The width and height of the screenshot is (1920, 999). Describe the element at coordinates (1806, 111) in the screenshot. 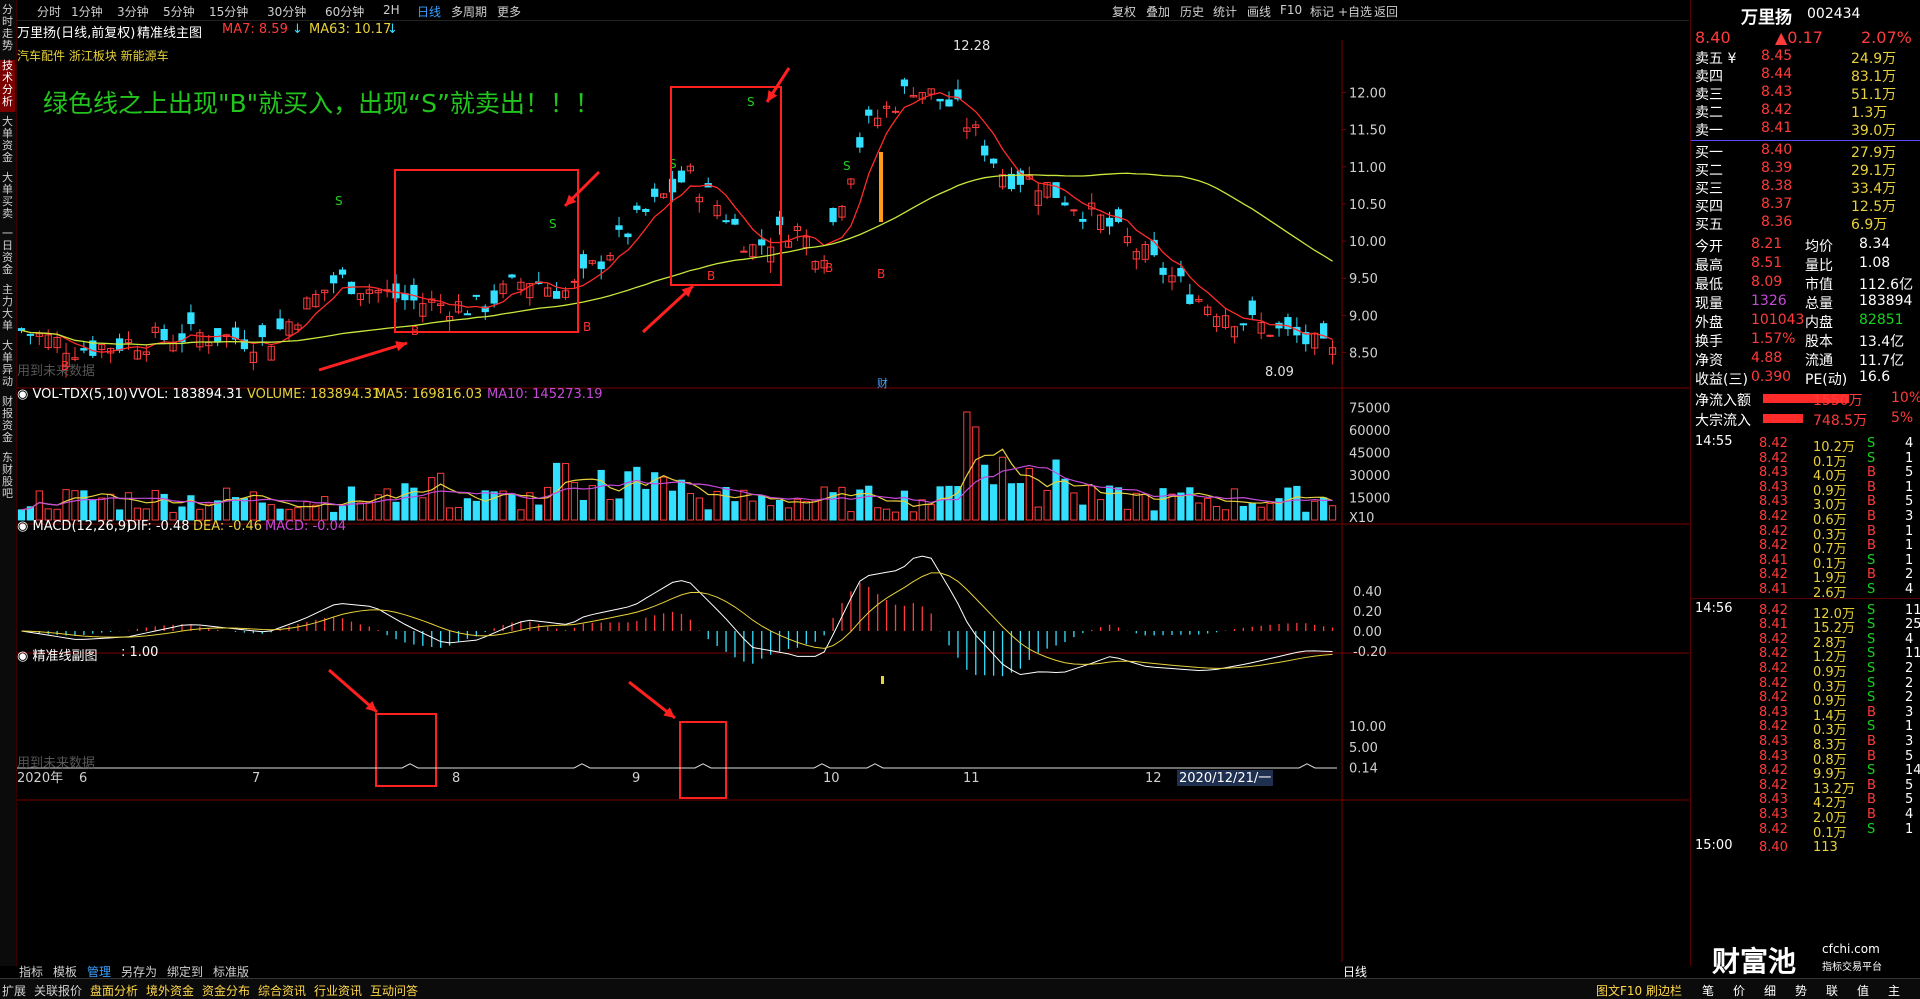

I see `sell-level-3: 卖二 8.42 1.3万` at that location.